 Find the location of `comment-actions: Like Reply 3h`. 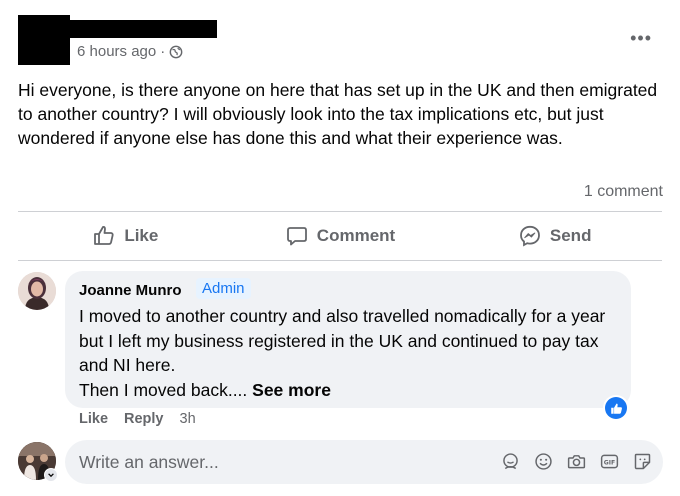

comment-actions: Like Reply 3h is located at coordinates (137, 419).